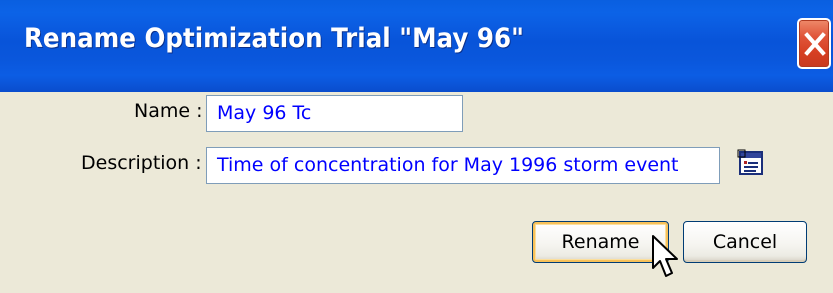 This screenshot has height=293, width=833. Describe the element at coordinates (168, 111) in the screenshot. I see `name-label: Name :` at that location.